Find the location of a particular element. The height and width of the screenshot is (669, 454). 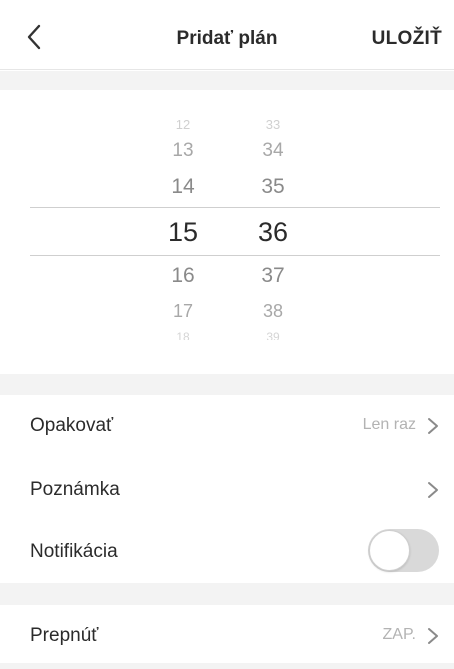

top-bar: Pridať plán ULOŽIŤ is located at coordinates (227, 35).